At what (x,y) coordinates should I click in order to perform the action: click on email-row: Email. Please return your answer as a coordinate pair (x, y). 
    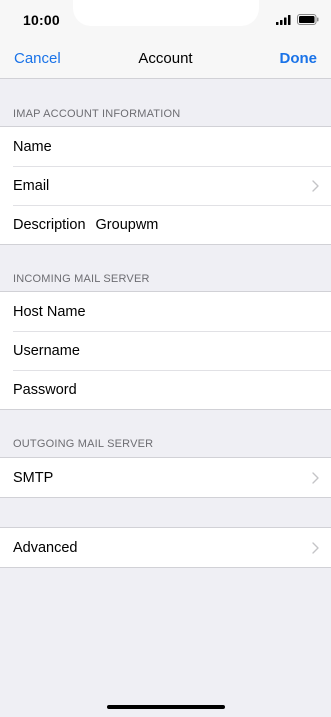
    Looking at the image, I should click on (165, 185).